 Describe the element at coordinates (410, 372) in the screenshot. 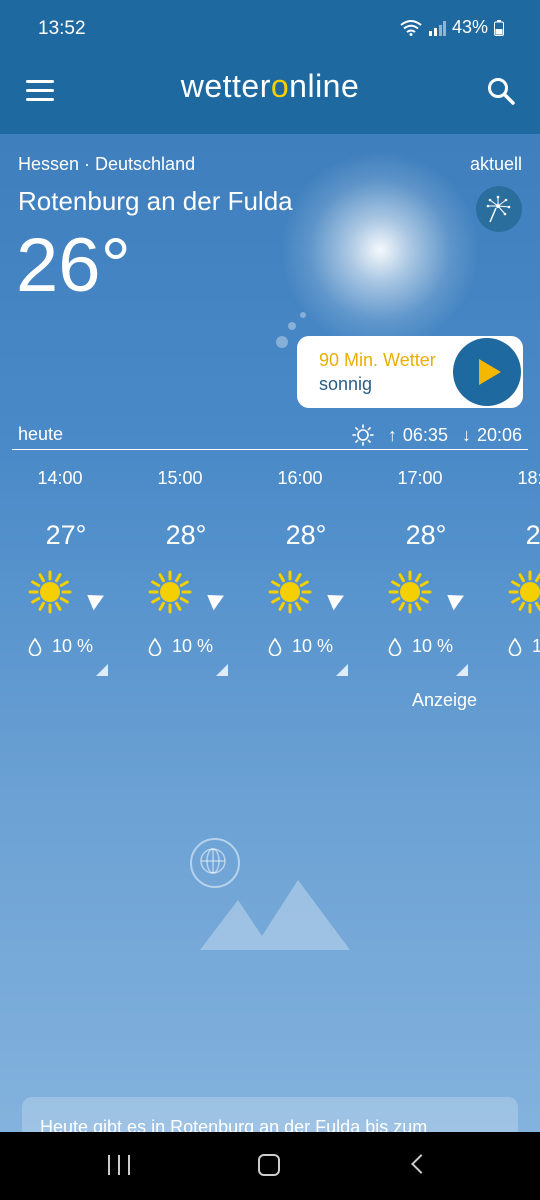

I see `ninety-minute-weather-card: 90 Min. Wetter sonnig` at that location.